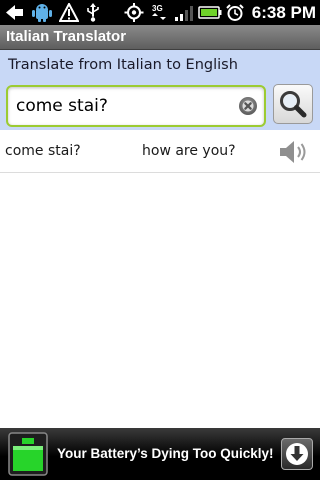 This screenshot has height=480, width=320. What do you see at coordinates (42, 13) in the screenshot?
I see `android-icon` at bounding box center [42, 13].